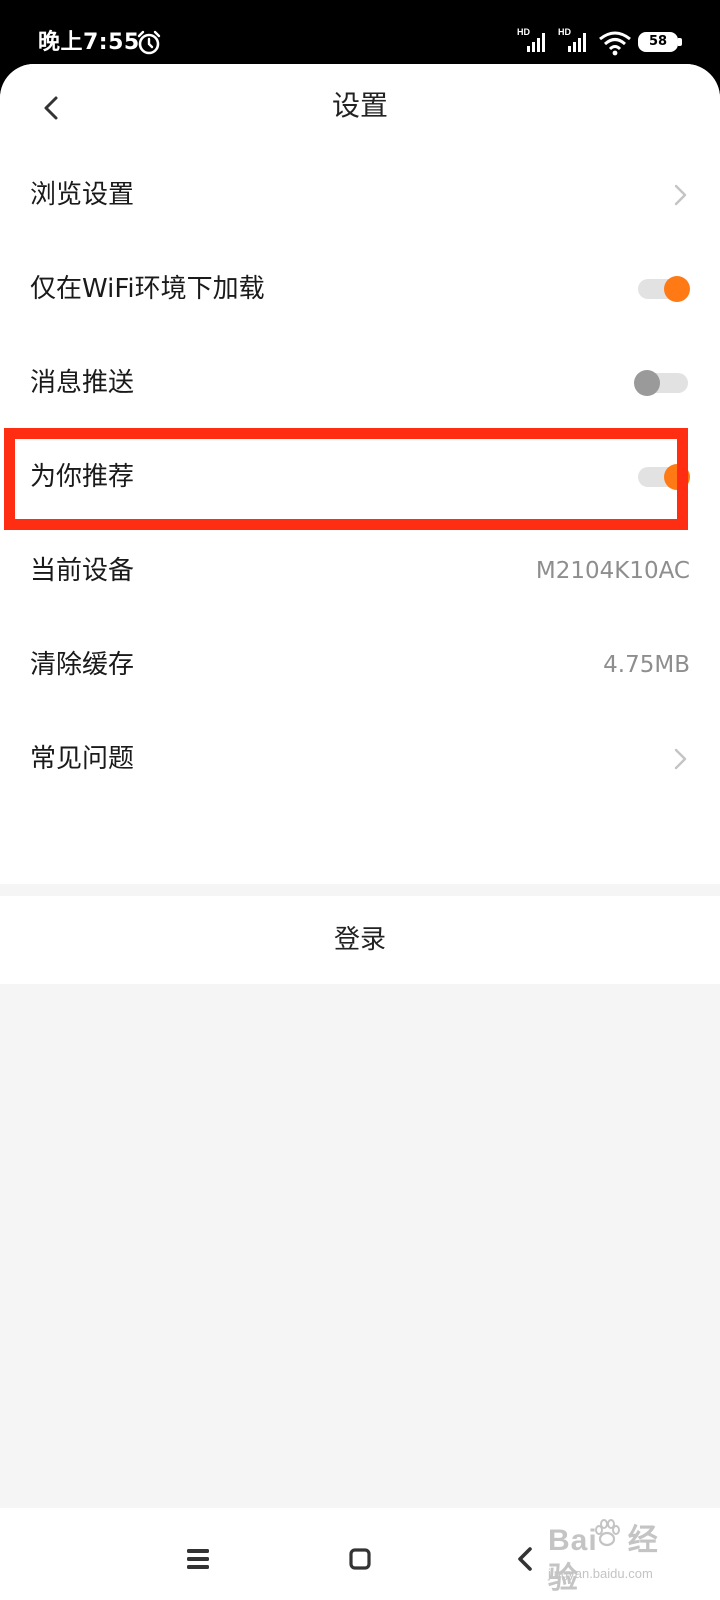 Image resolution: width=720 pixels, height=1600 pixels. Describe the element at coordinates (82, 571) in the screenshot. I see `settings-item-label: 当前设备` at that location.